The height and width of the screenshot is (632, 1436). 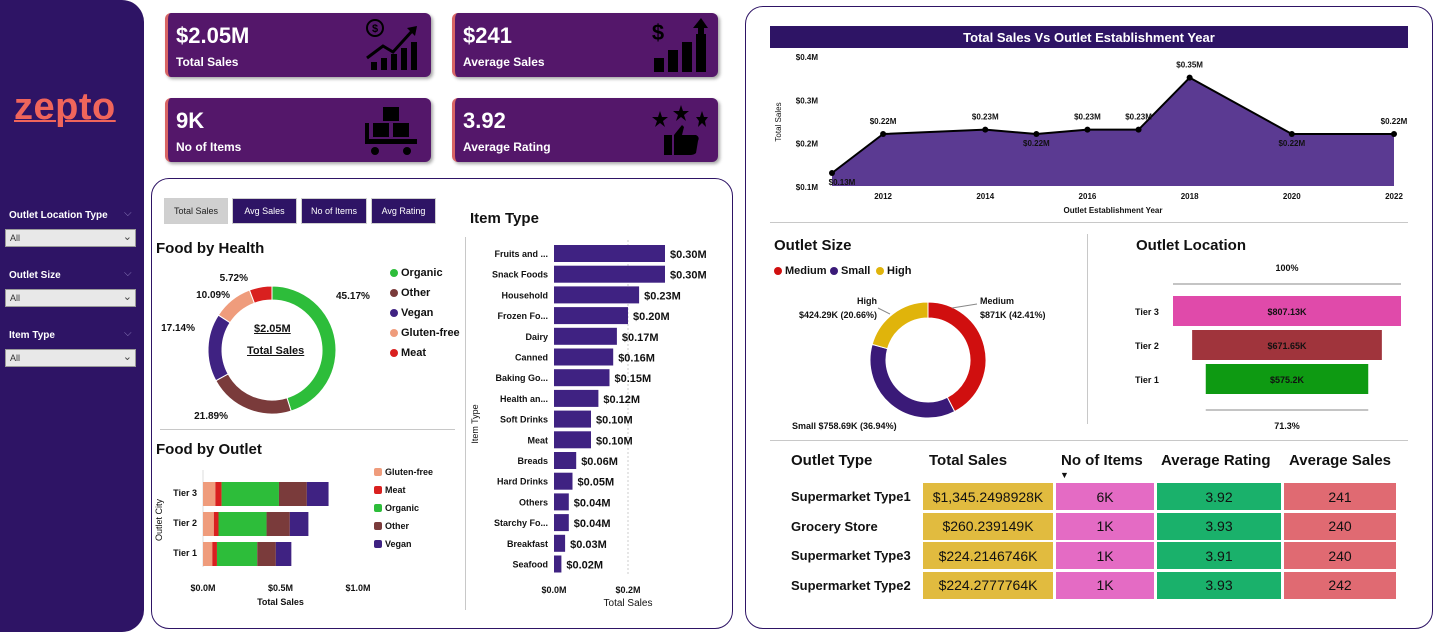 I want to click on outlet-location-title: Outlet Location, so click(x=1191, y=245).